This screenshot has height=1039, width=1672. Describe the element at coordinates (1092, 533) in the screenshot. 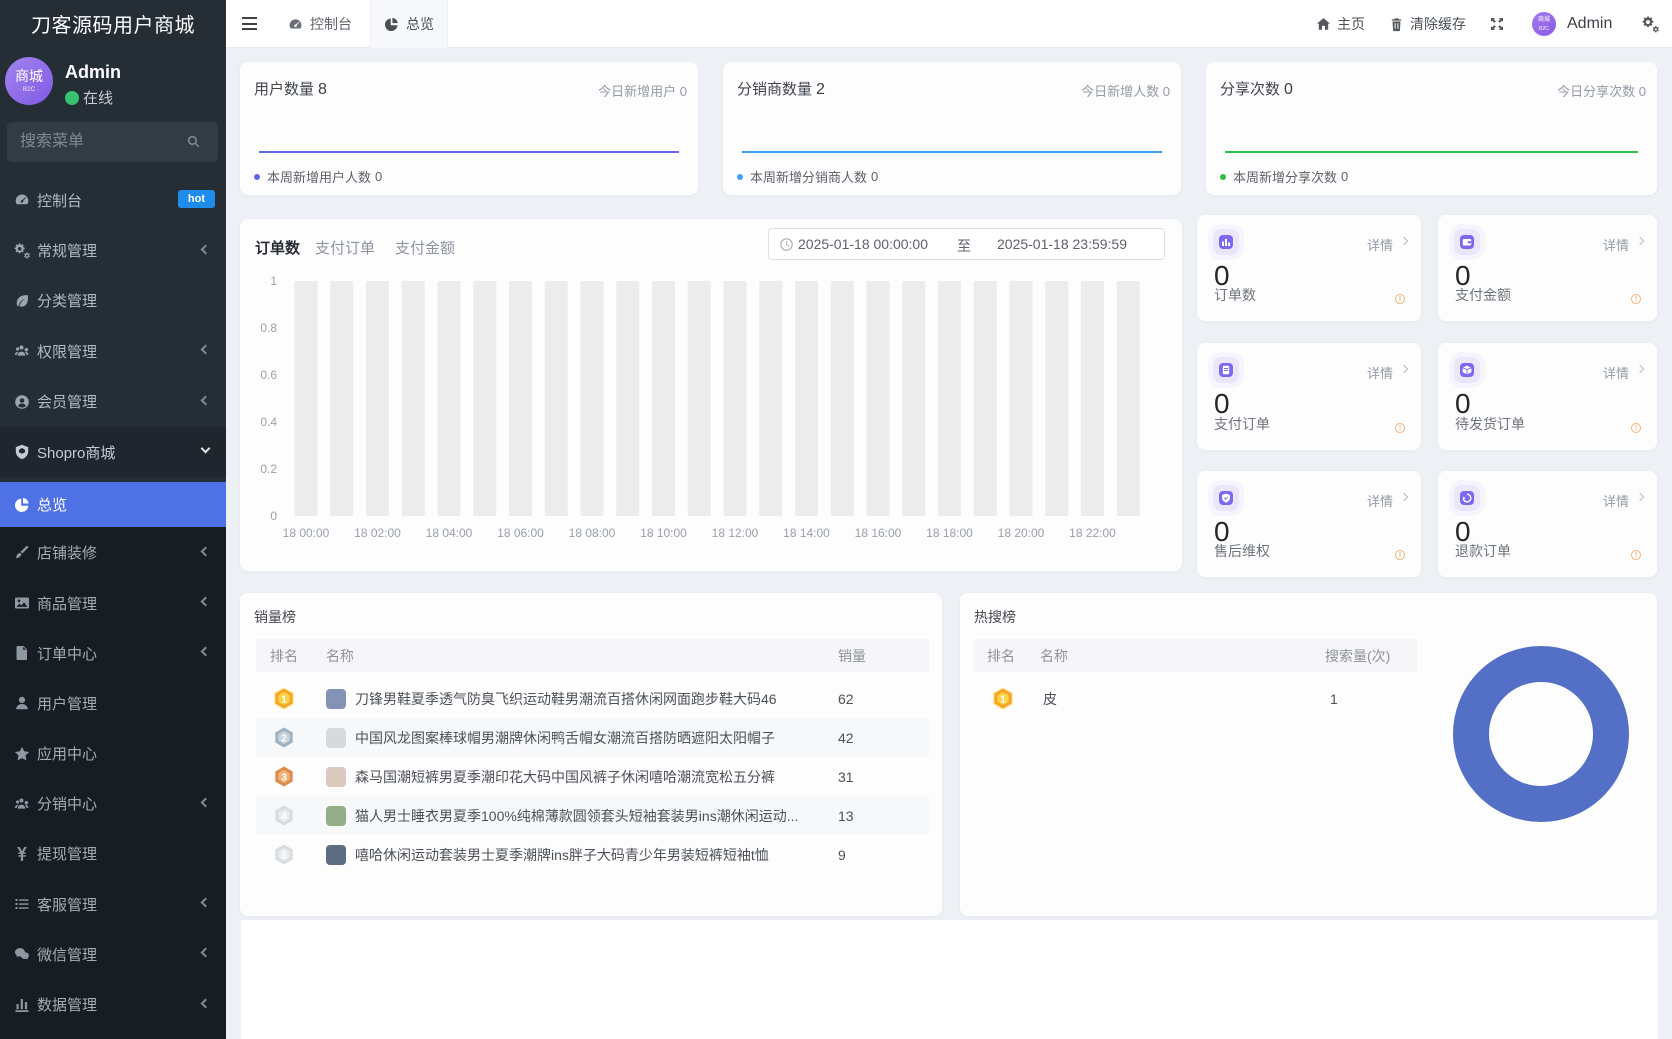

I see `svg-text: 18 22:00` at that location.